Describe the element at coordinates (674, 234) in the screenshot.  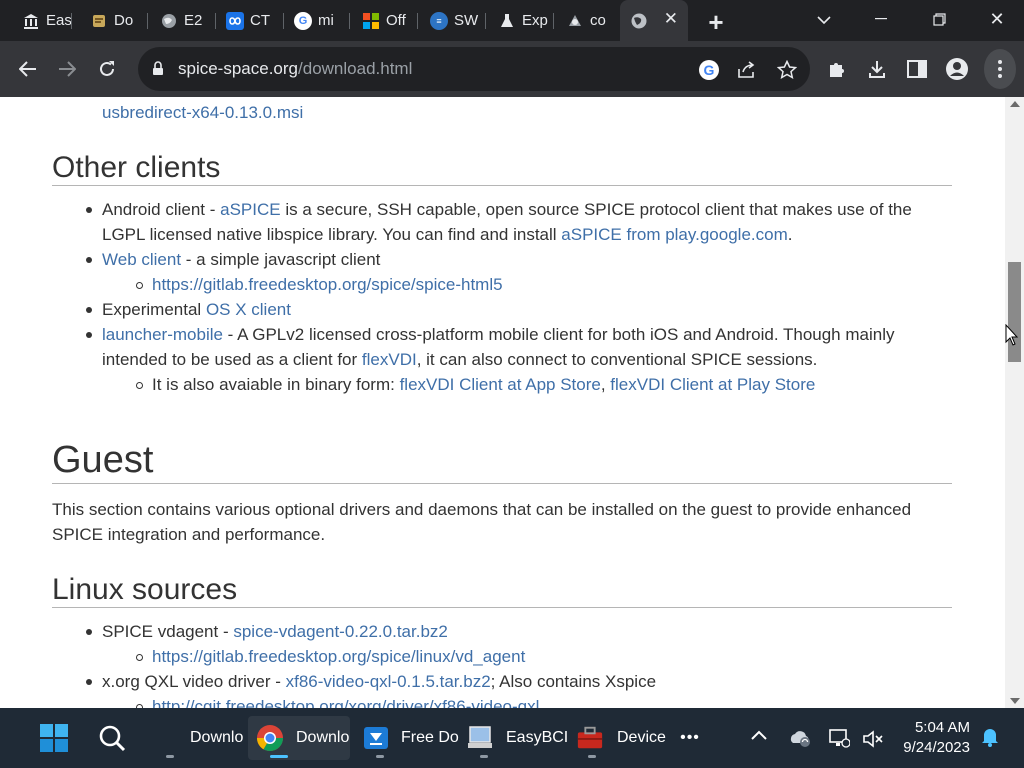
I see `aspice-play-store-link: aSPICE from play.google.com` at that location.